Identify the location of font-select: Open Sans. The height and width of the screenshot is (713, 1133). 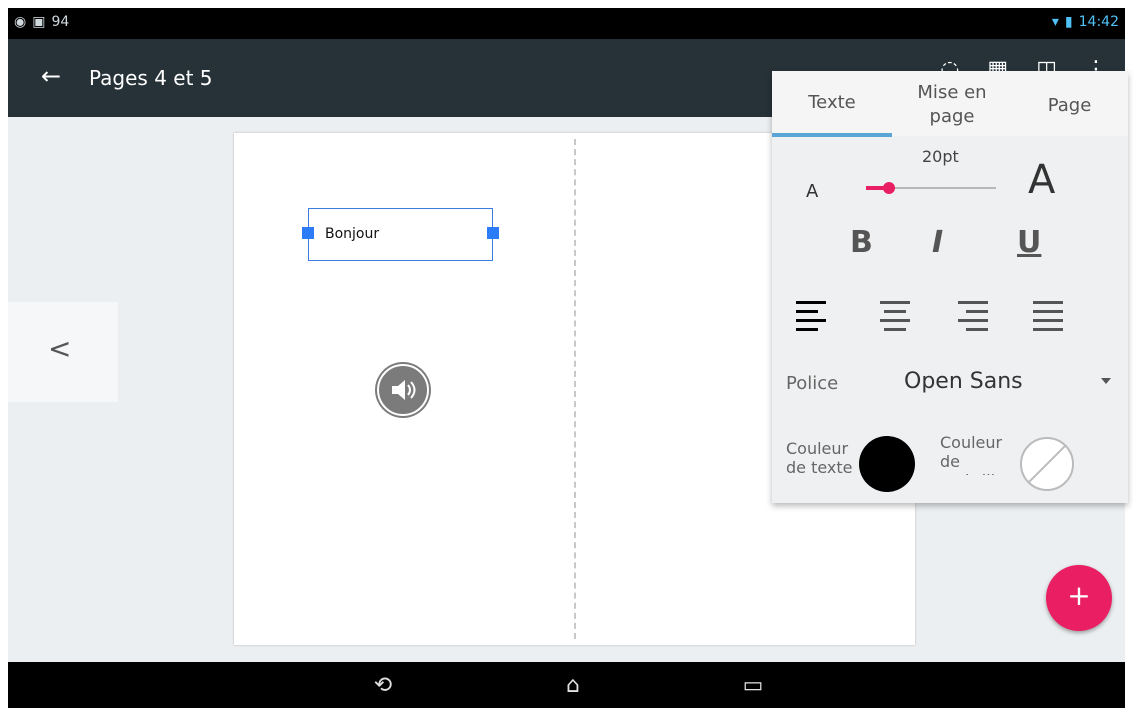
(963, 381).